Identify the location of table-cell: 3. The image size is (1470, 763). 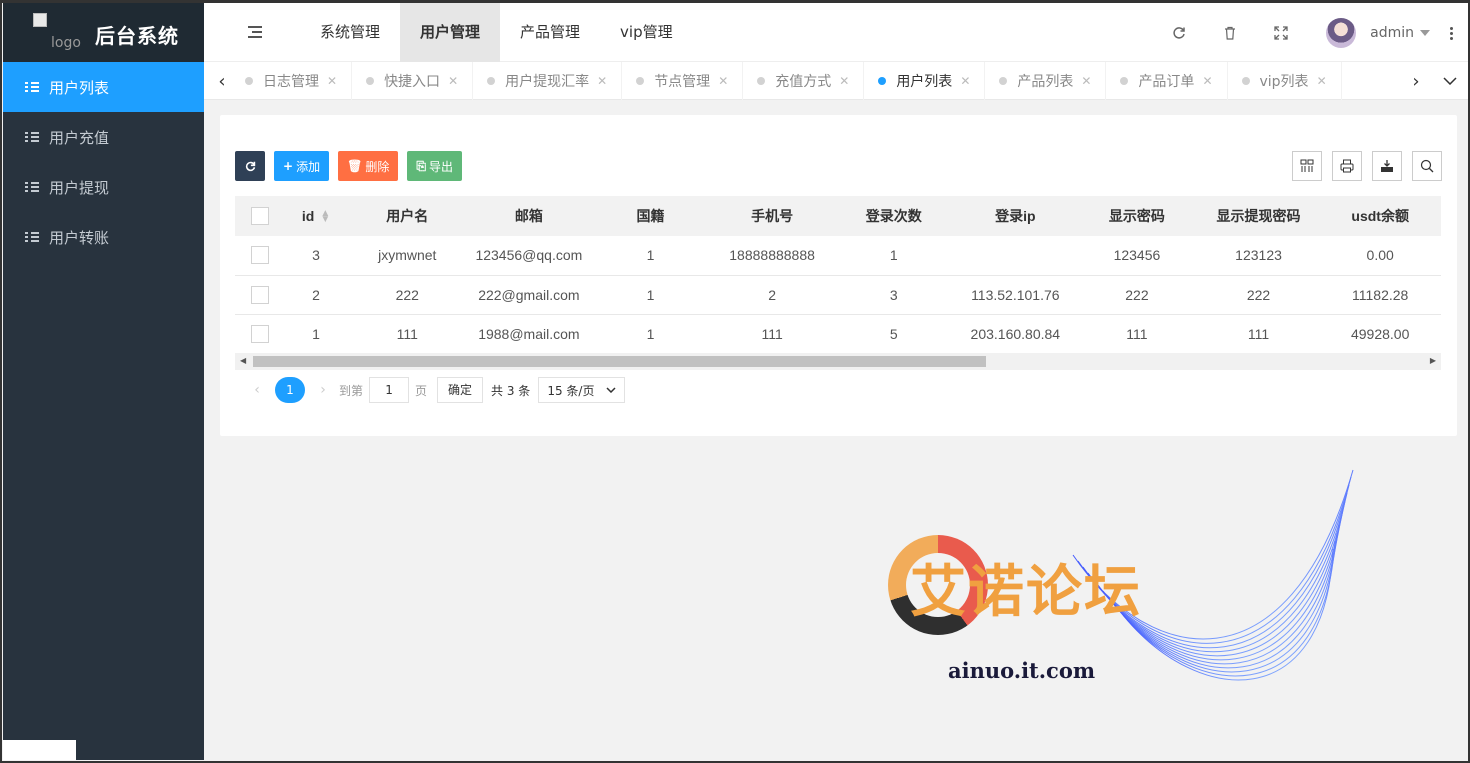
(893, 295).